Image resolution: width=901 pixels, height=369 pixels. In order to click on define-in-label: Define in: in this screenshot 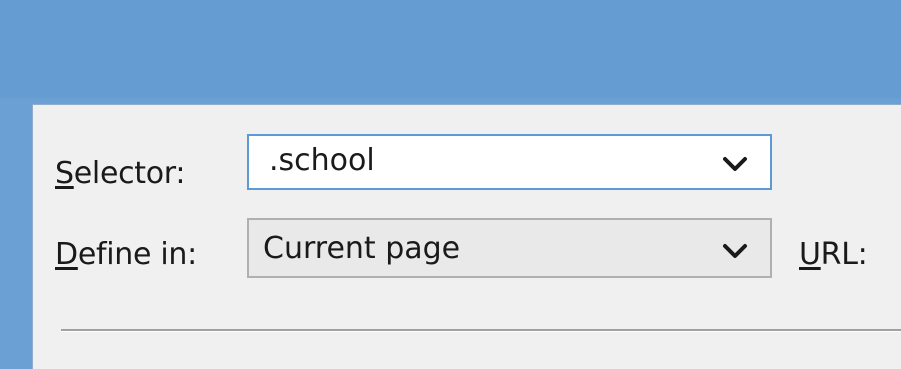, I will do `click(126, 254)`.